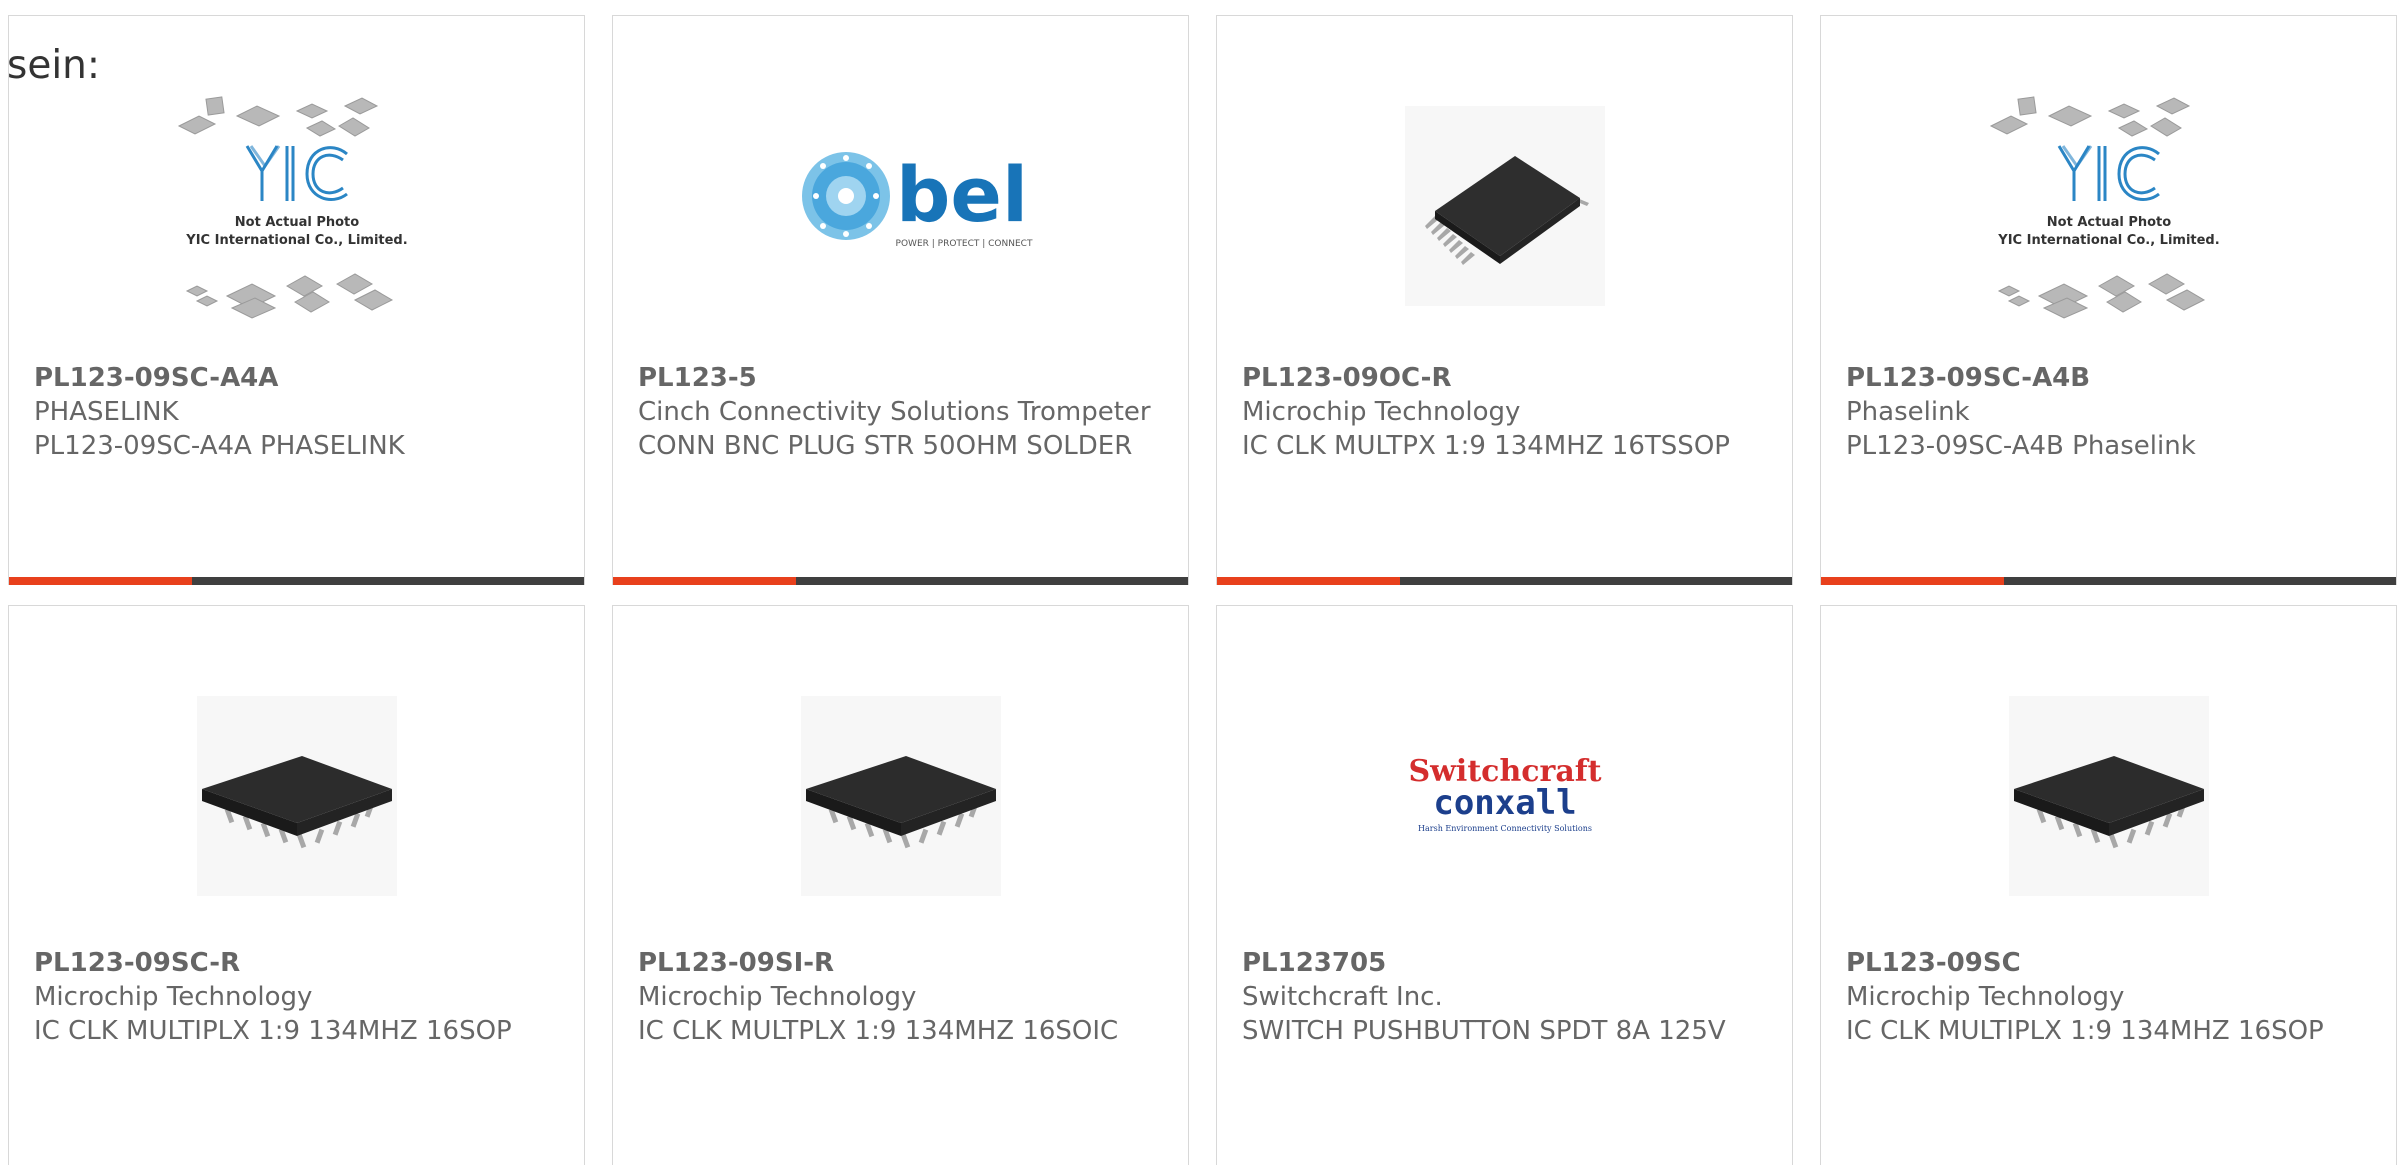 The image size is (2400, 1165). I want to click on manufacturer: PHASELINK, so click(106, 412).